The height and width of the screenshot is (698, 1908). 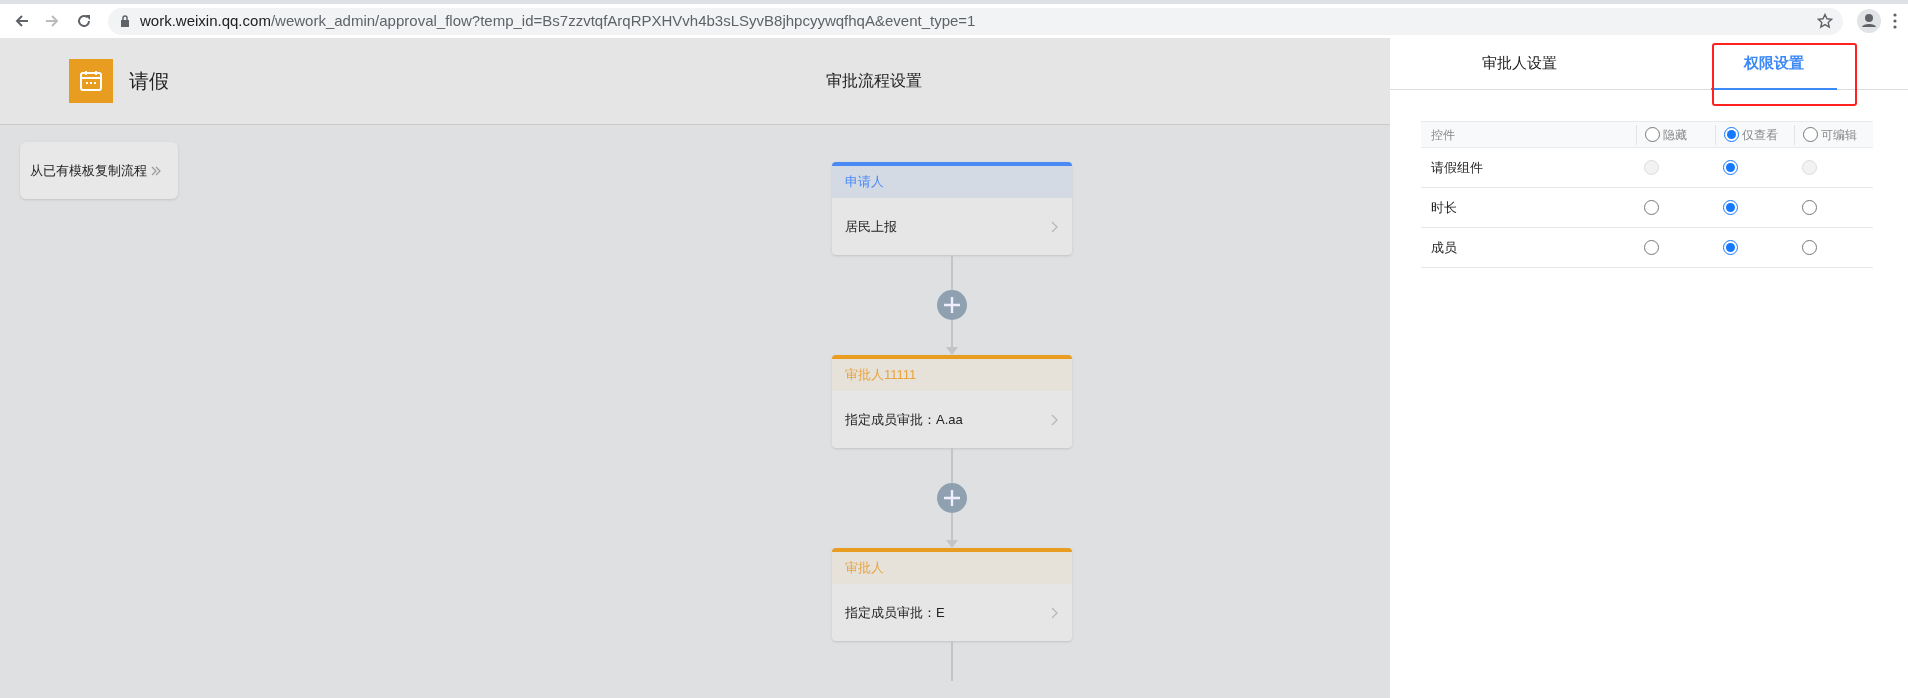 What do you see at coordinates (1895, 21) in the screenshot?
I see `more-menu-icon` at bounding box center [1895, 21].